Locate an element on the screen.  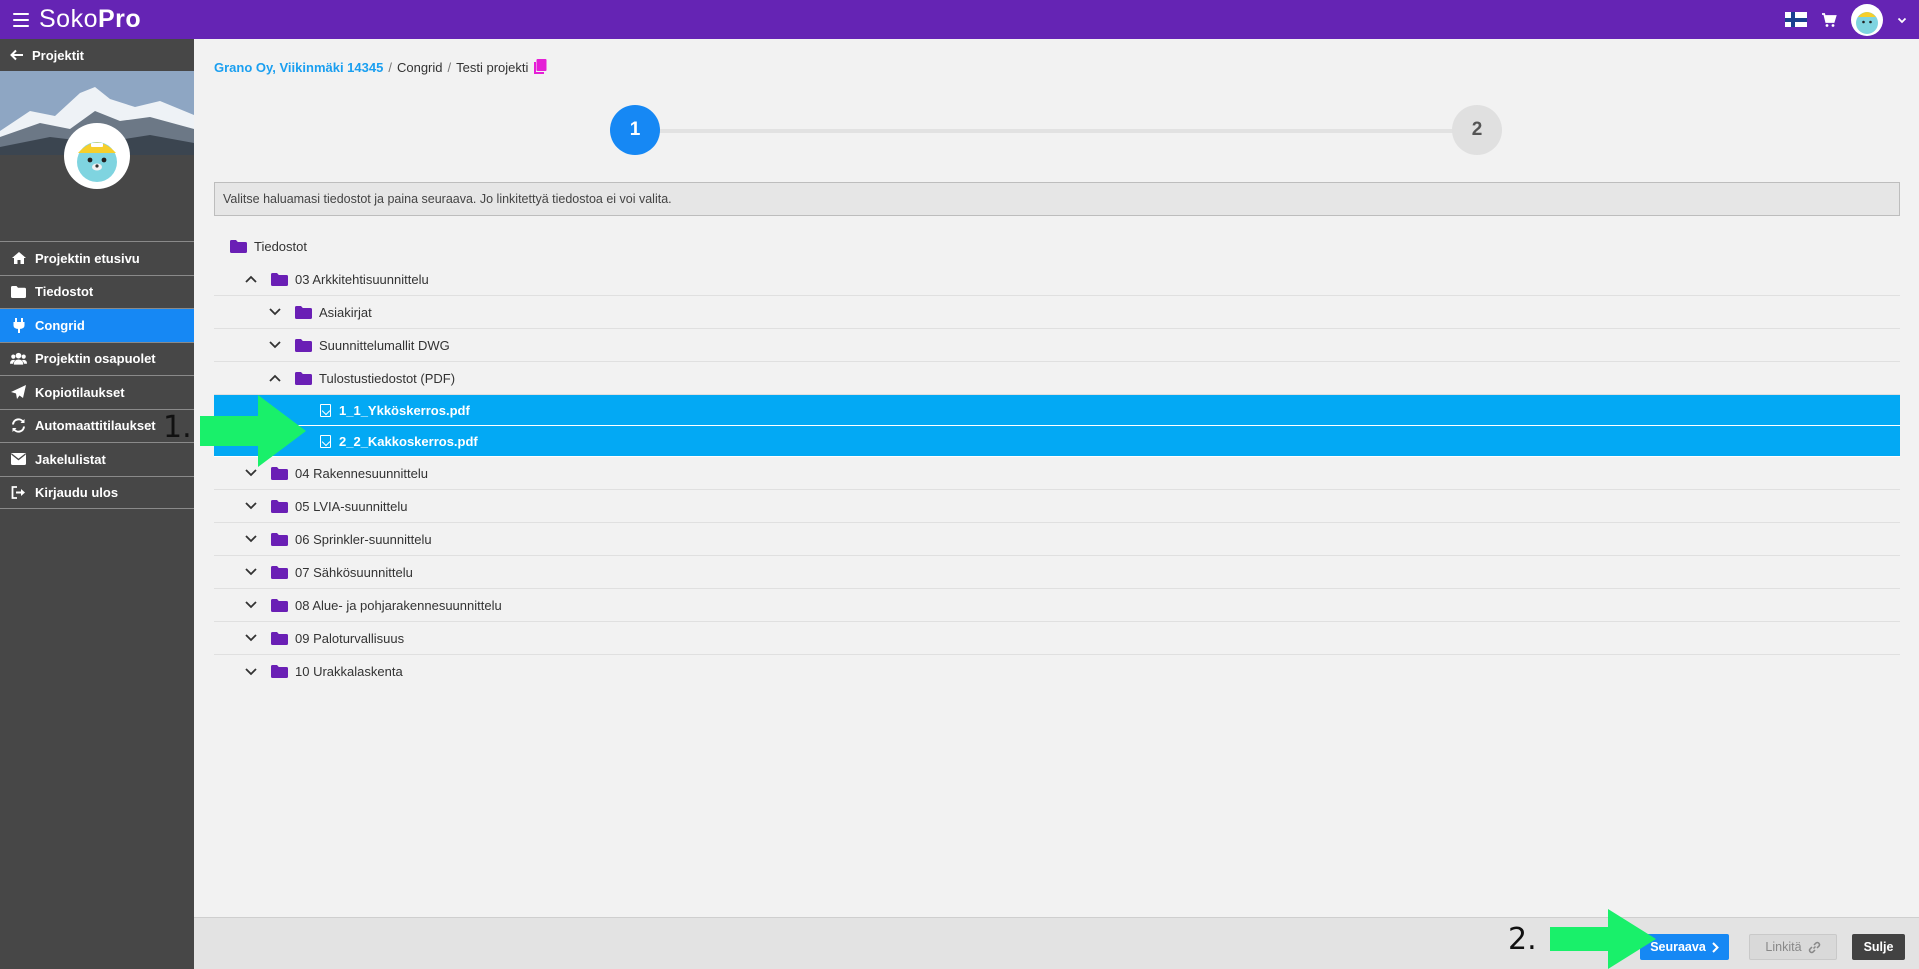
tree-file-label: 1_1_Ykköskerros.pdf is located at coordinates (404, 410).